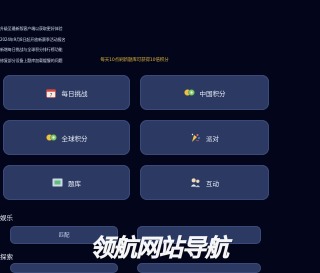 The image size is (320, 273). I want to click on card-label: 中国积分, so click(212, 93).